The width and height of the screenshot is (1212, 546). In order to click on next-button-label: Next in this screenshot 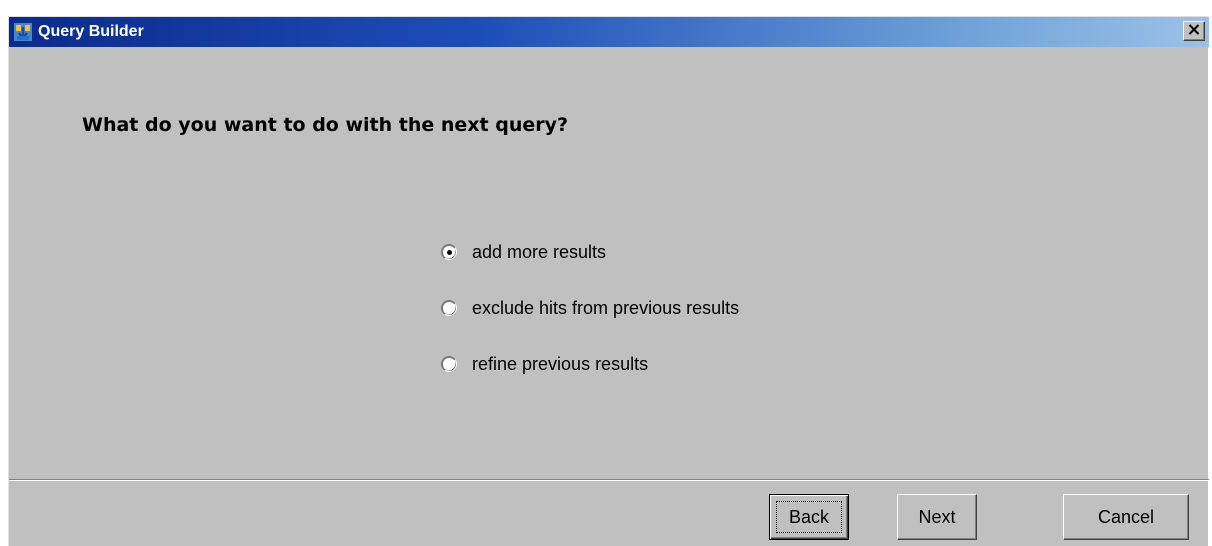, I will do `click(937, 516)`.